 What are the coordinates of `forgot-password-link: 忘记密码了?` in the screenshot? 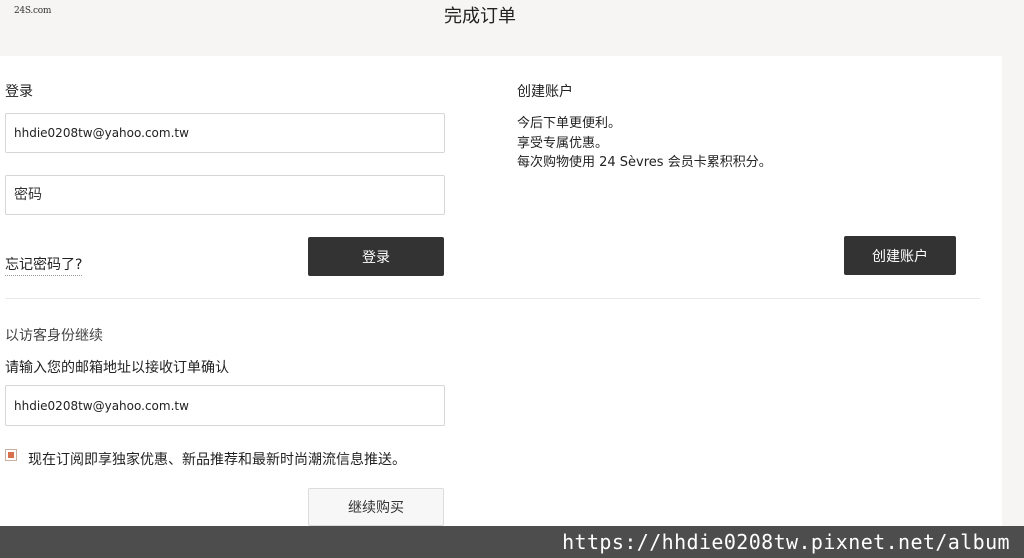 It's located at (44, 265).